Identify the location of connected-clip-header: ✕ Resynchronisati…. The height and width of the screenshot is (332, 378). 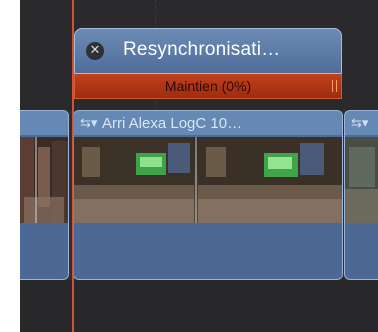
(208, 51).